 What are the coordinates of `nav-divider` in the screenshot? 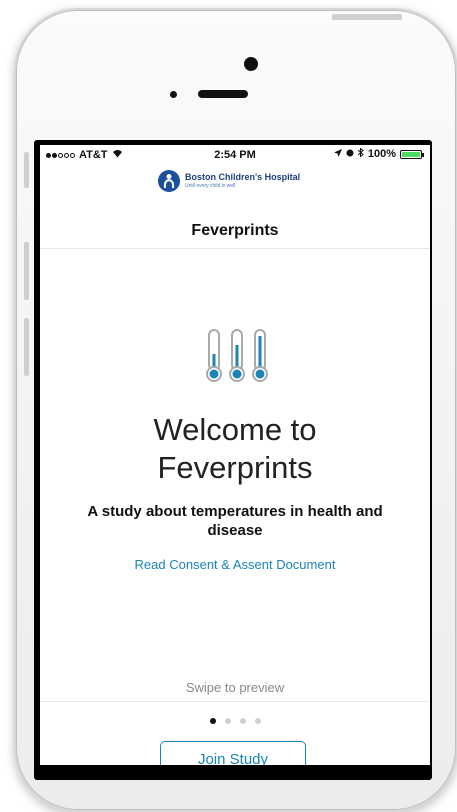 It's located at (235, 248).